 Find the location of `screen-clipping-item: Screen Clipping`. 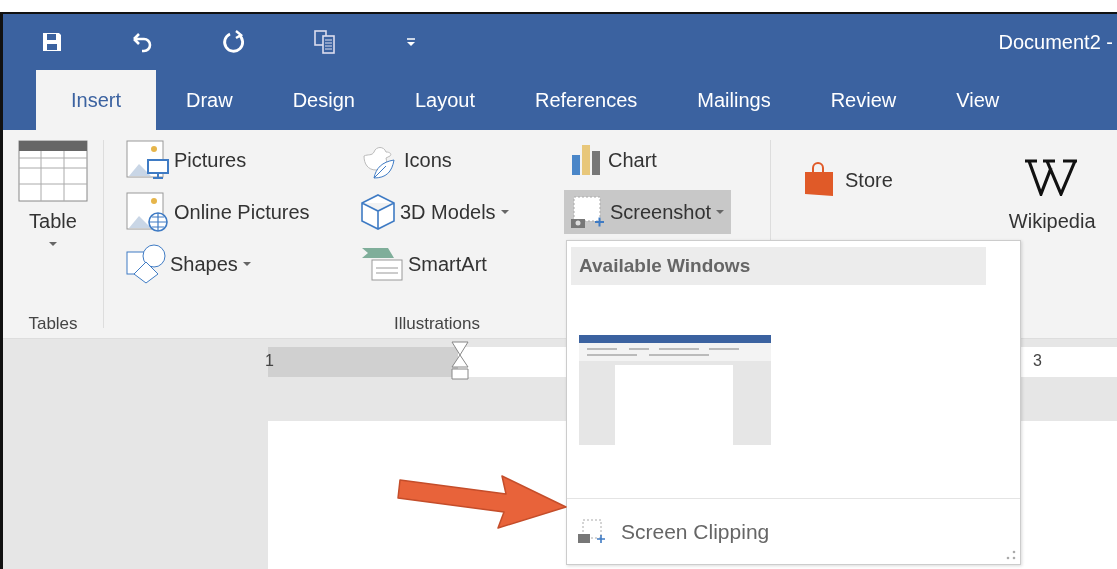

screen-clipping-item: Screen Clipping is located at coordinates (793, 531).